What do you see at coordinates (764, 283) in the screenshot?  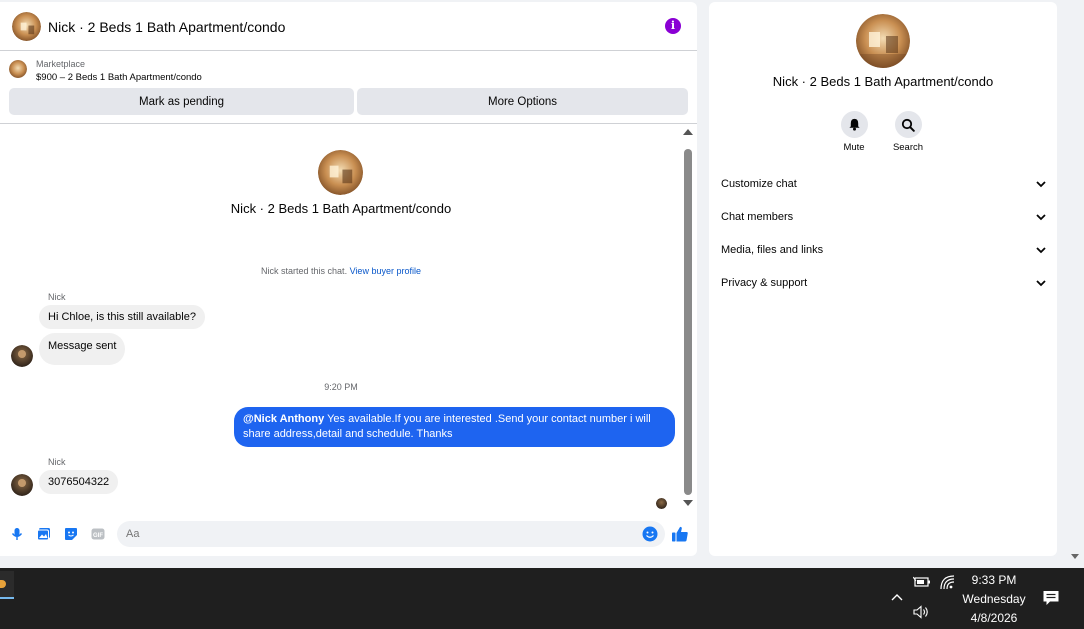 I see `section-label: Privacy & support` at bounding box center [764, 283].